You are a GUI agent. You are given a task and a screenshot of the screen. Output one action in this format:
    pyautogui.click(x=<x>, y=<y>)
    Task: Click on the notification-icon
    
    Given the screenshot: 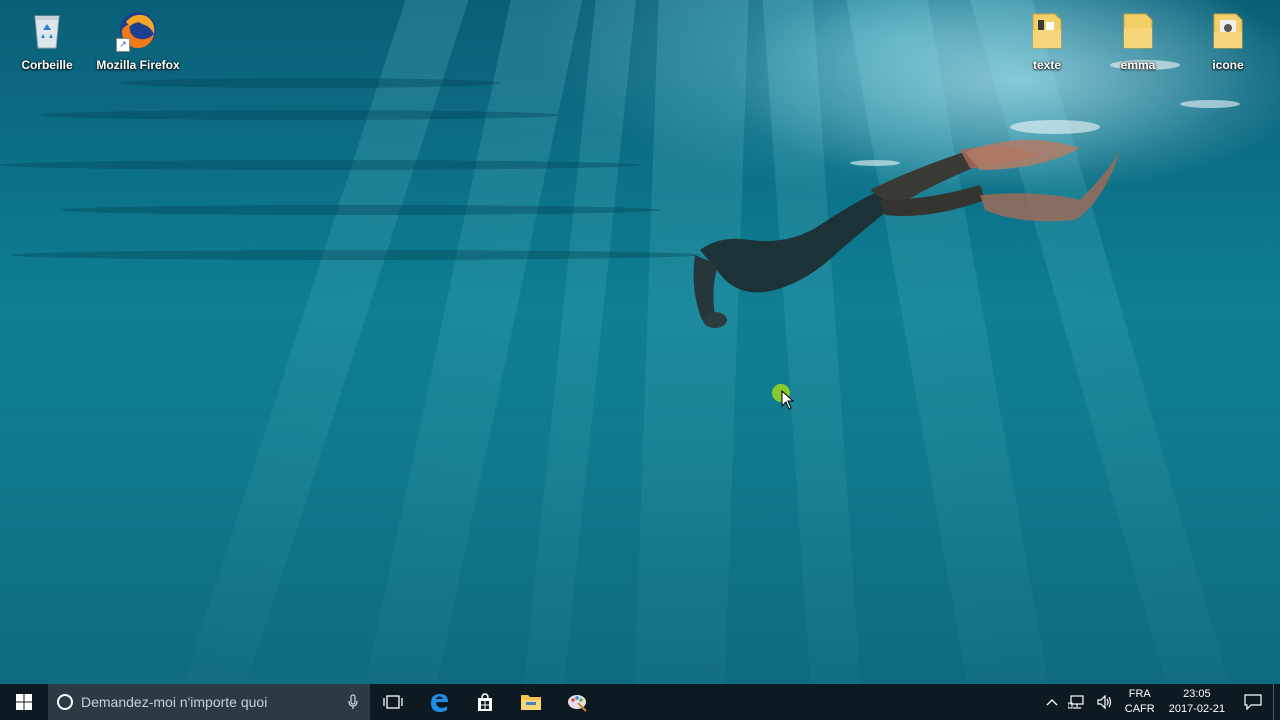 What is the action you would take?
    pyautogui.click(x=1253, y=702)
    